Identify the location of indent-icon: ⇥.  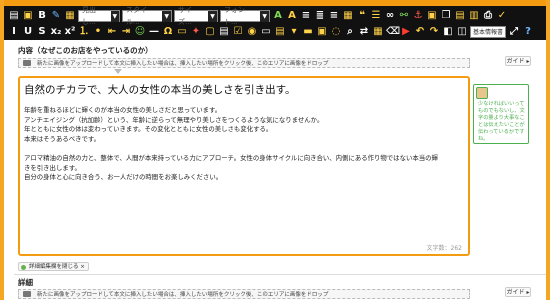
(126, 32).